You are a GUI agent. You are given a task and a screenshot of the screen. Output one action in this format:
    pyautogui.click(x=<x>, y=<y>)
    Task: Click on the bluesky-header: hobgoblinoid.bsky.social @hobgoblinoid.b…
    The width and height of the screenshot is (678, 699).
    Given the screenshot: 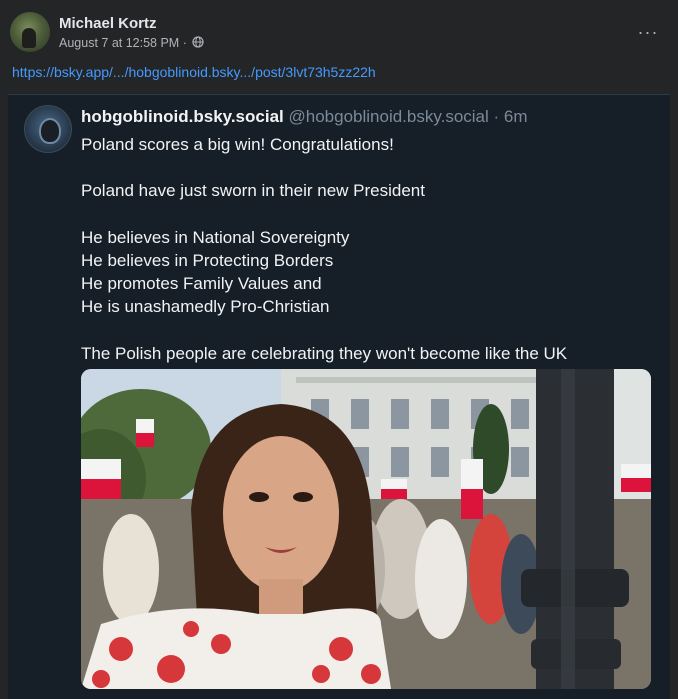 What is the action you would take?
    pyautogui.click(x=304, y=117)
    